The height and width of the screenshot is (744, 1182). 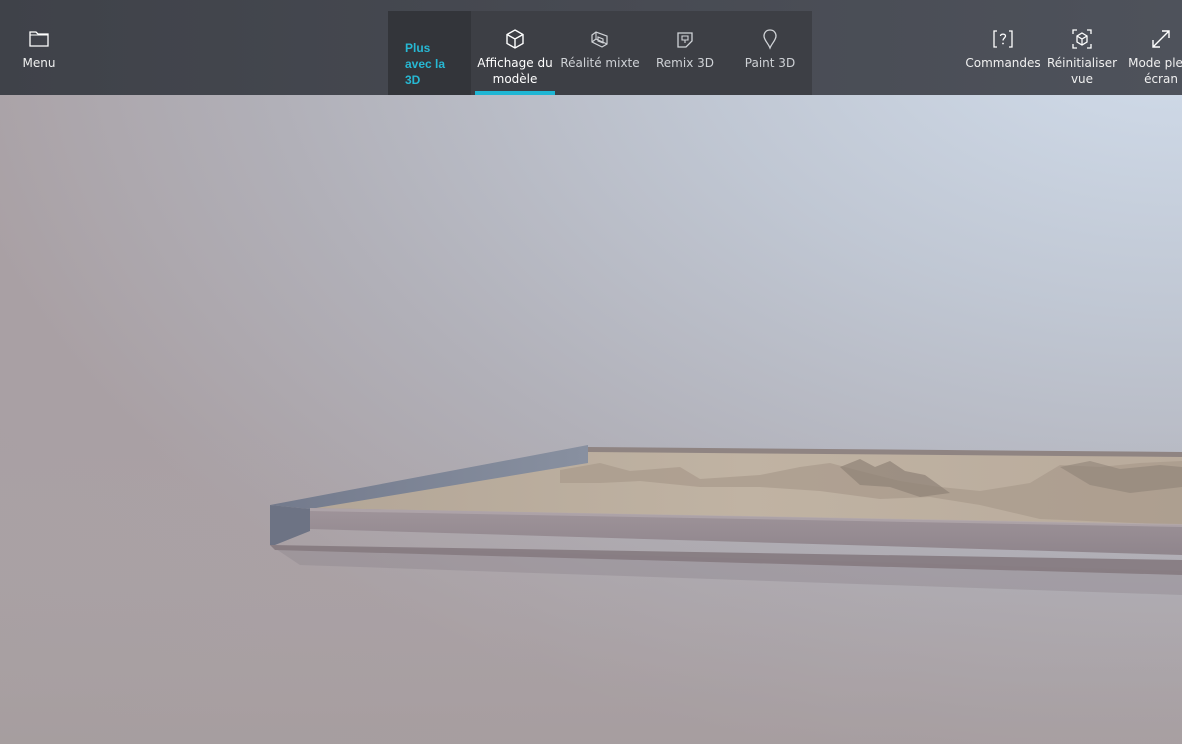 I want to click on tab-paint-3d-label: Paint 3D, so click(x=770, y=63).